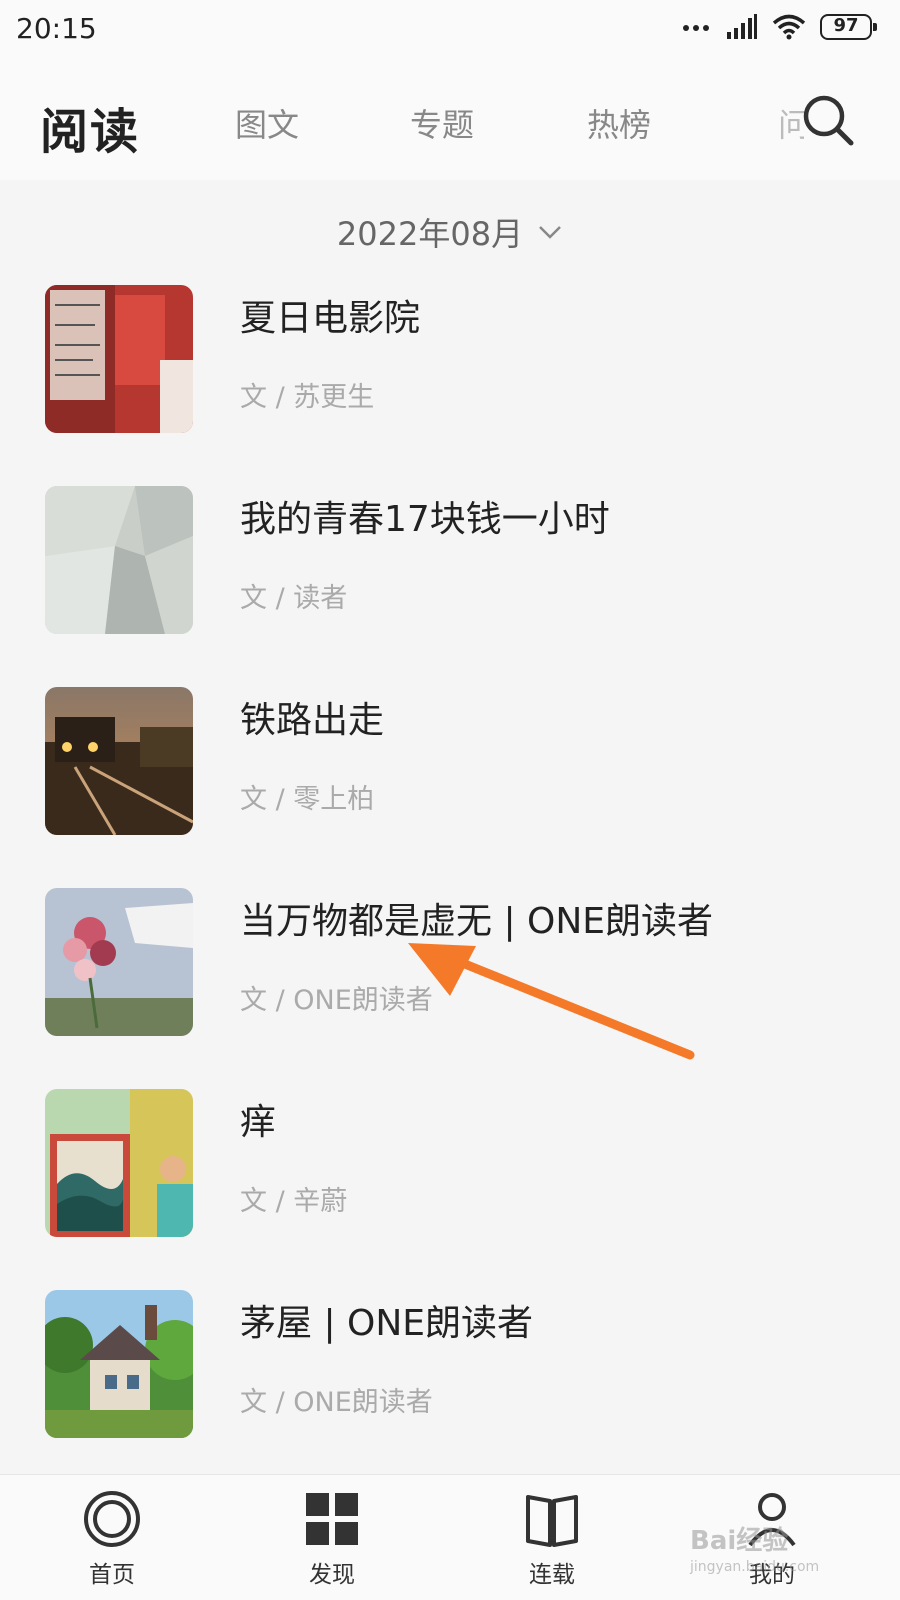 Image resolution: width=900 pixels, height=1600 pixels. Describe the element at coordinates (450, 370) in the screenshot. I see `article-item: 夏日电影院 文 / 苏更生` at that location.